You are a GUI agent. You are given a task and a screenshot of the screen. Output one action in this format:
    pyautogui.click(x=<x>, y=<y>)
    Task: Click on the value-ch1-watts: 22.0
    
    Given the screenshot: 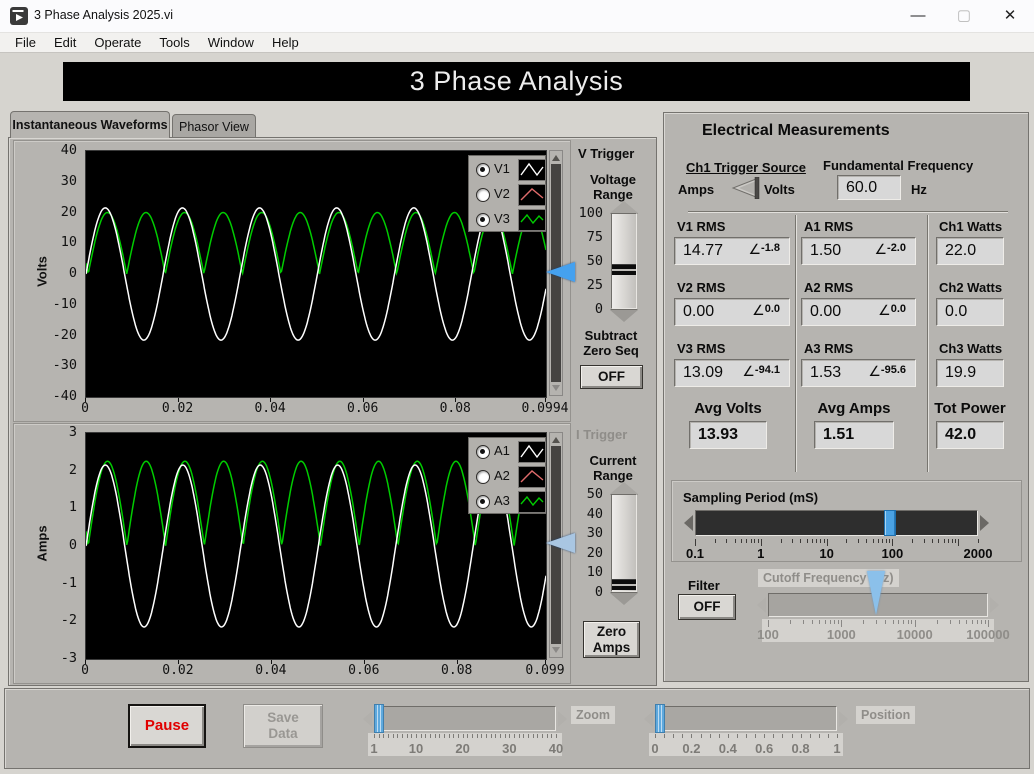 What is the action you would take?
    pyautogui.click(x=970, y=251)
    